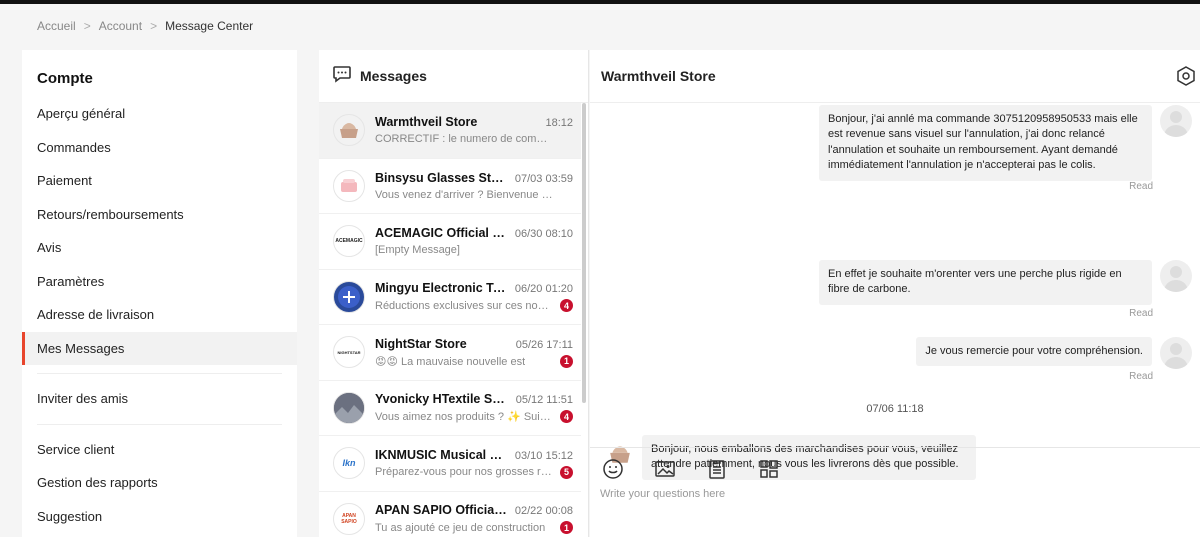  I want to click on date-separator: 07/06 11:18, so click(895, 409).